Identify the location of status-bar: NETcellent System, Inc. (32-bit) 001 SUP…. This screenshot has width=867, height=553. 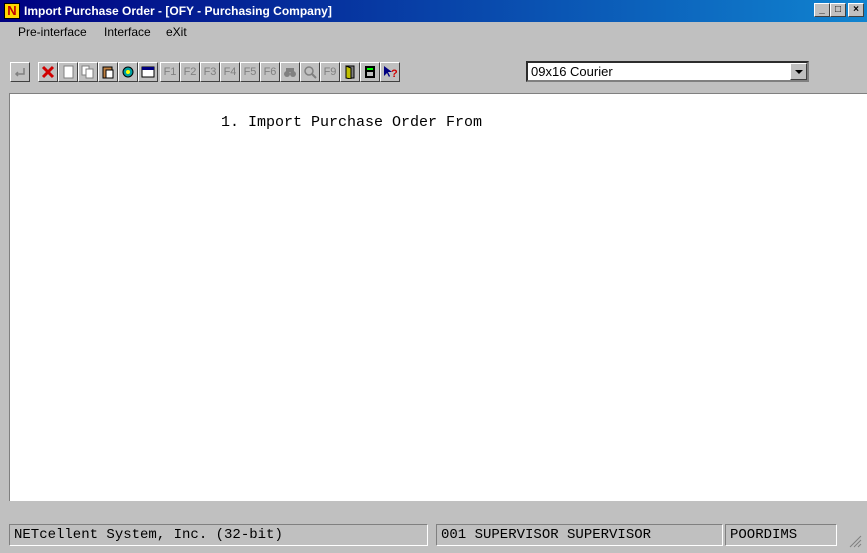
(433, 535).